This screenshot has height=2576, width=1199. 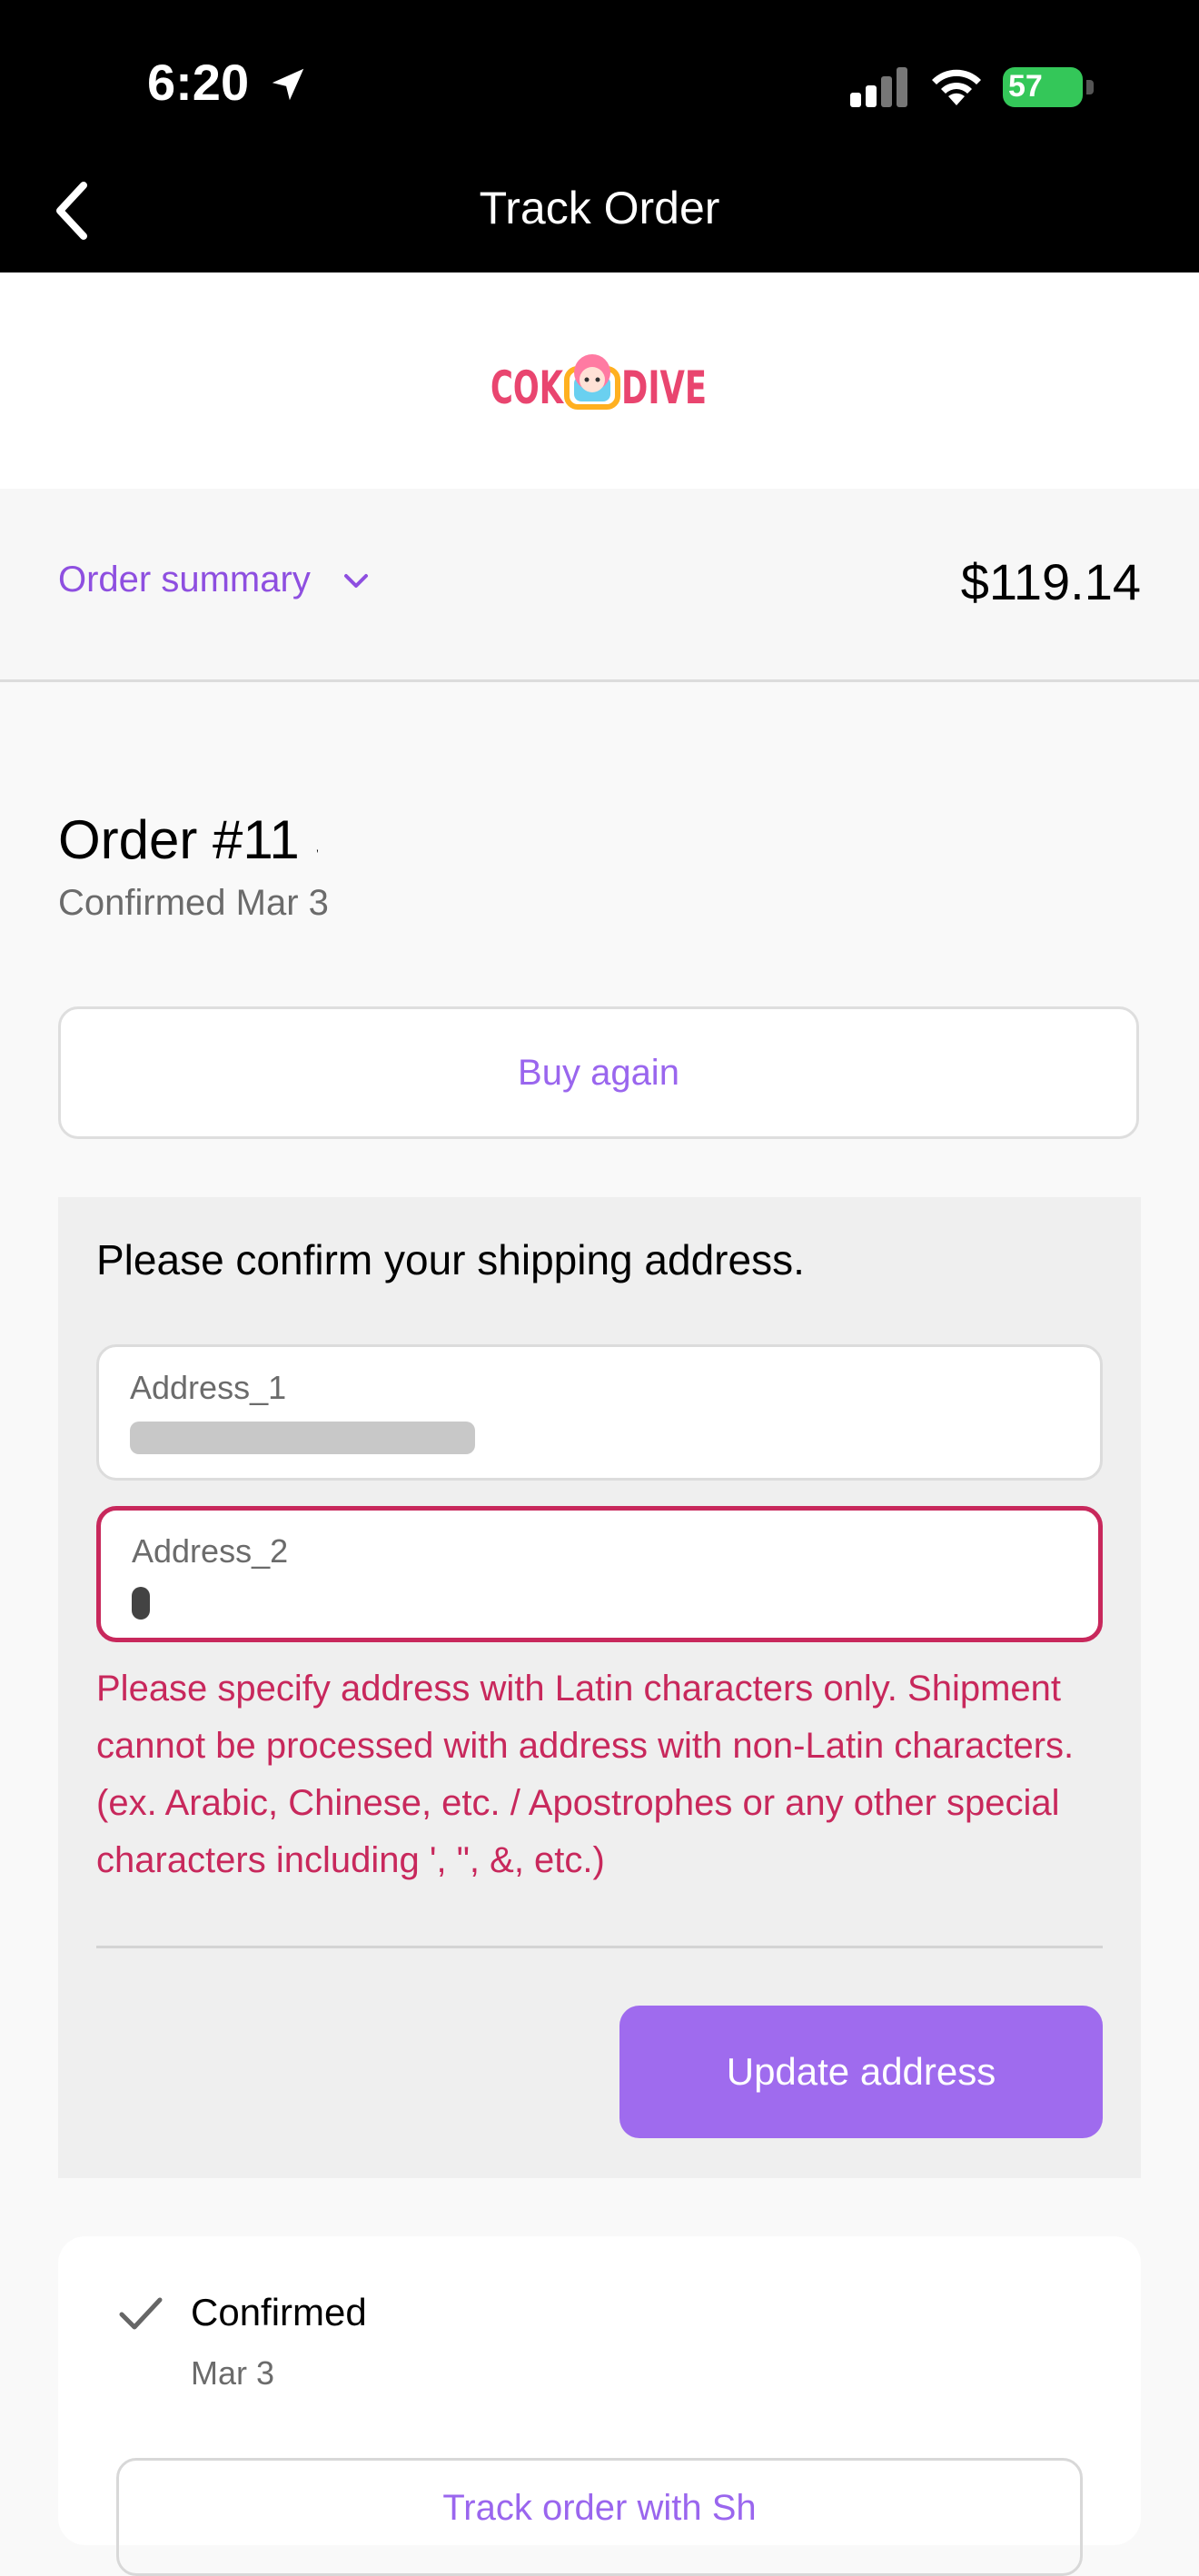 What do you see at coordinates (599, 1574) in the screenshot?
I see `address-2-field: Address_2` at bounding box center [599, 1574].